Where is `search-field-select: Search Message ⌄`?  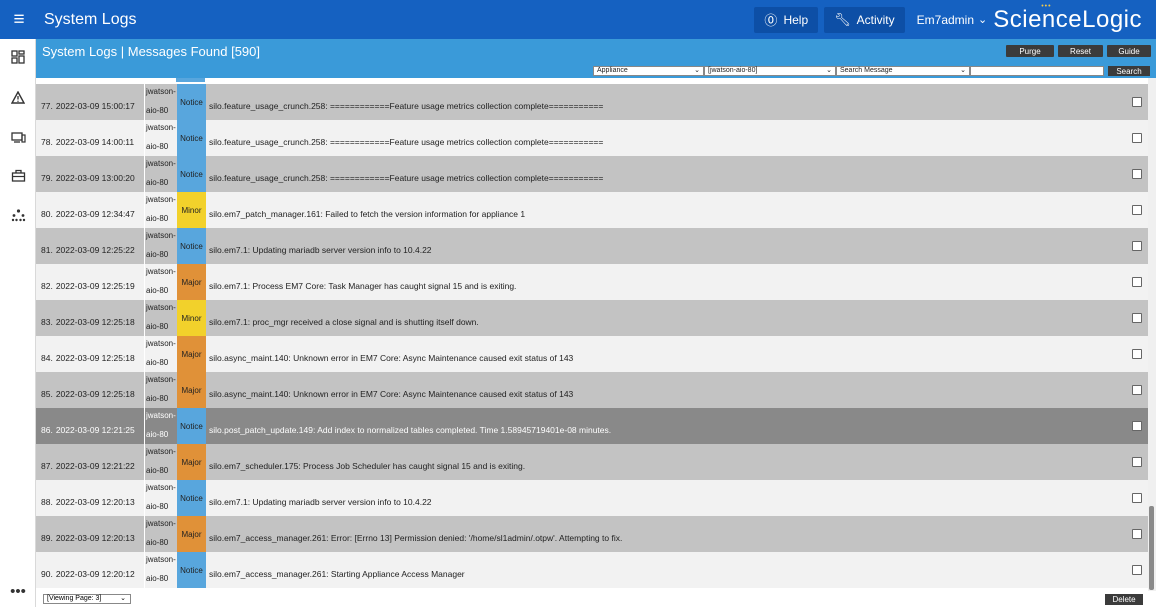
search-field-select: Search Message ⌄ is located at coordinates (903, 71).